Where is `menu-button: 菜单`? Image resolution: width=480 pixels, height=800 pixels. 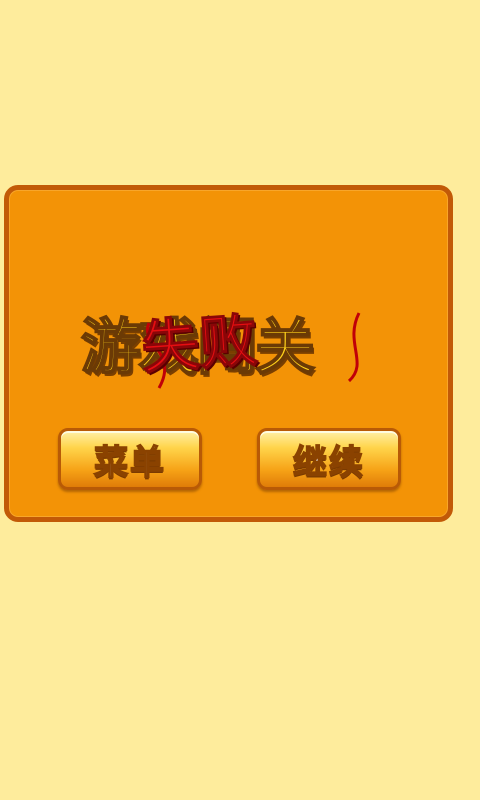 menu-button: 菜单 is located at coordinates (130, 459).